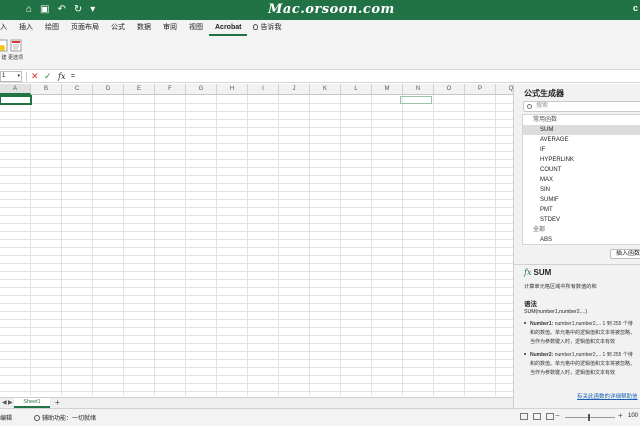 This screenshot has width=640, height=426. I want to click on function-item: SUMIF, so click(581, 200).